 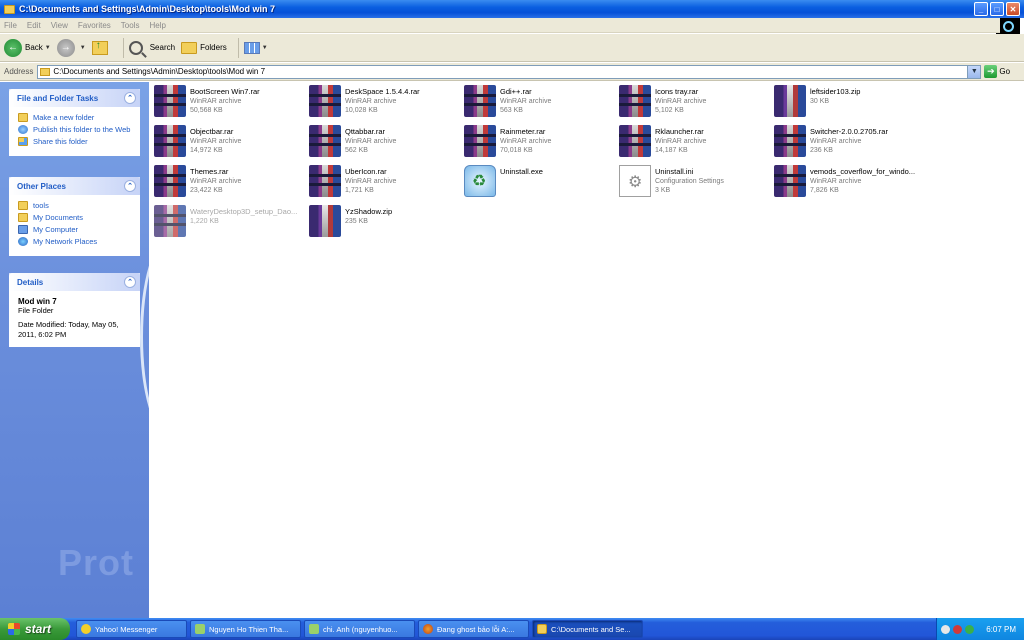 What do you see at coordinates (19, 71) in the screenshot?
I see `address-label: Address` at bounding box center [19, 71].